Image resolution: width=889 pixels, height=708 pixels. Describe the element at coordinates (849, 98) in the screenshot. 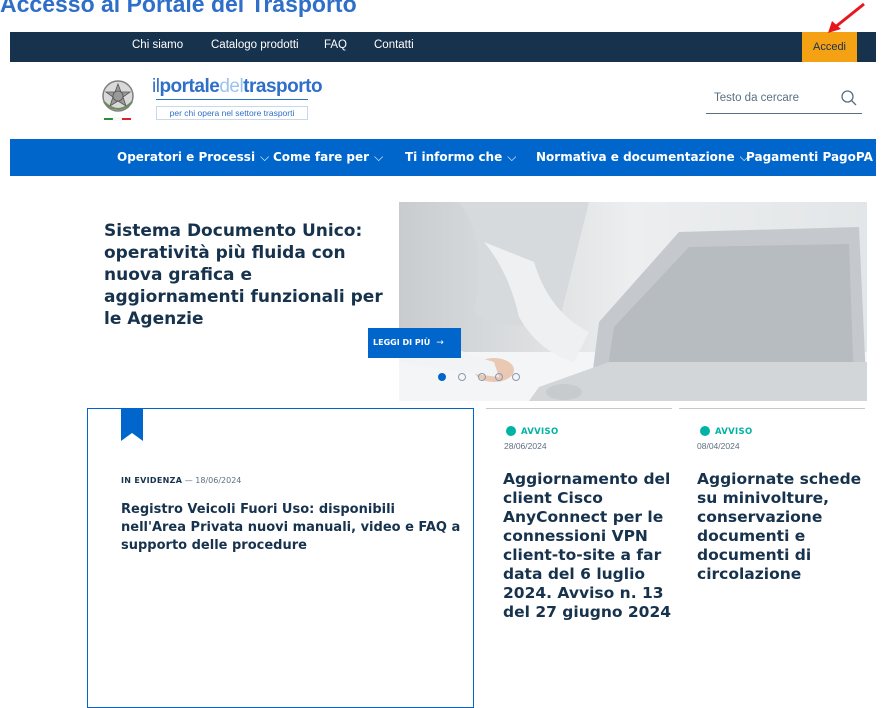

I see `search-icon` at that location.